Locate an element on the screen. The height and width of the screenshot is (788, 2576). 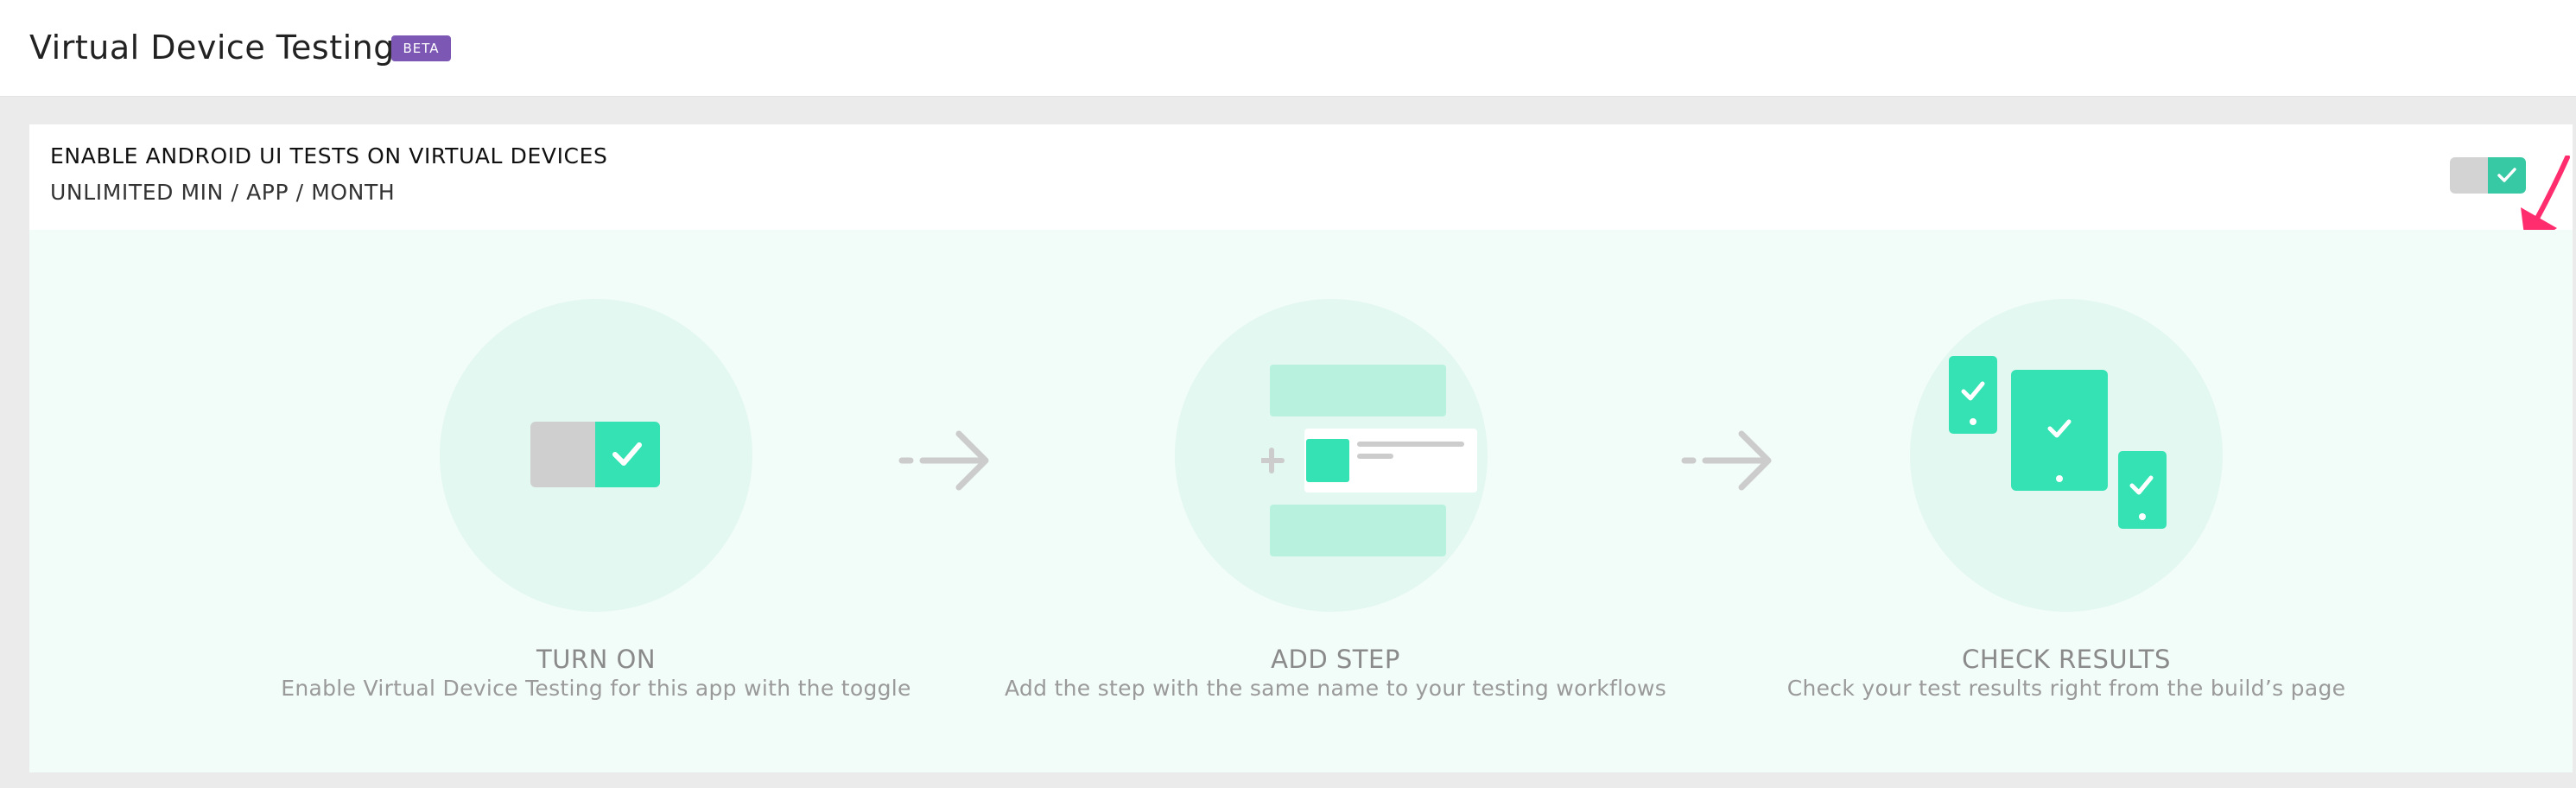
toggle-off-side is located at coordinates (2469, 175).